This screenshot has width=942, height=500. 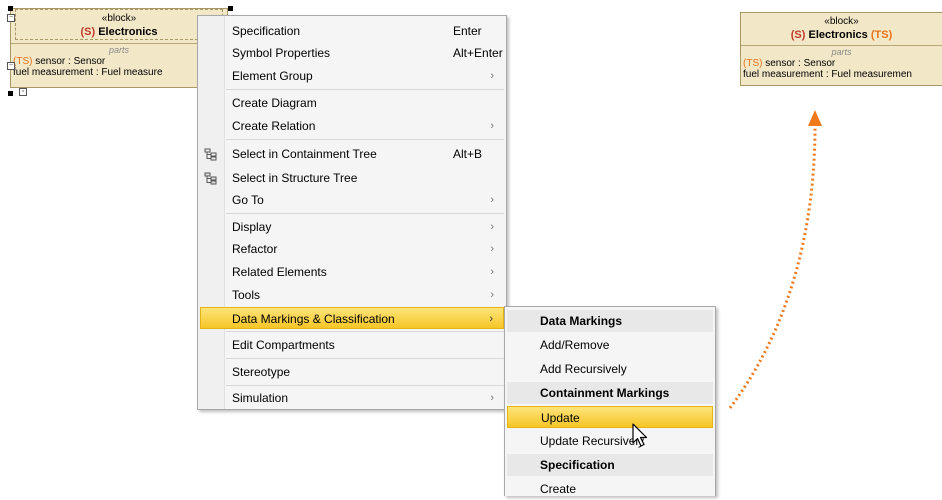 What do you see at coordinates (313, 319) in the screenshot?
I see `menu-item-label: Data Markings & Classification` at bounding box center [313, 319].